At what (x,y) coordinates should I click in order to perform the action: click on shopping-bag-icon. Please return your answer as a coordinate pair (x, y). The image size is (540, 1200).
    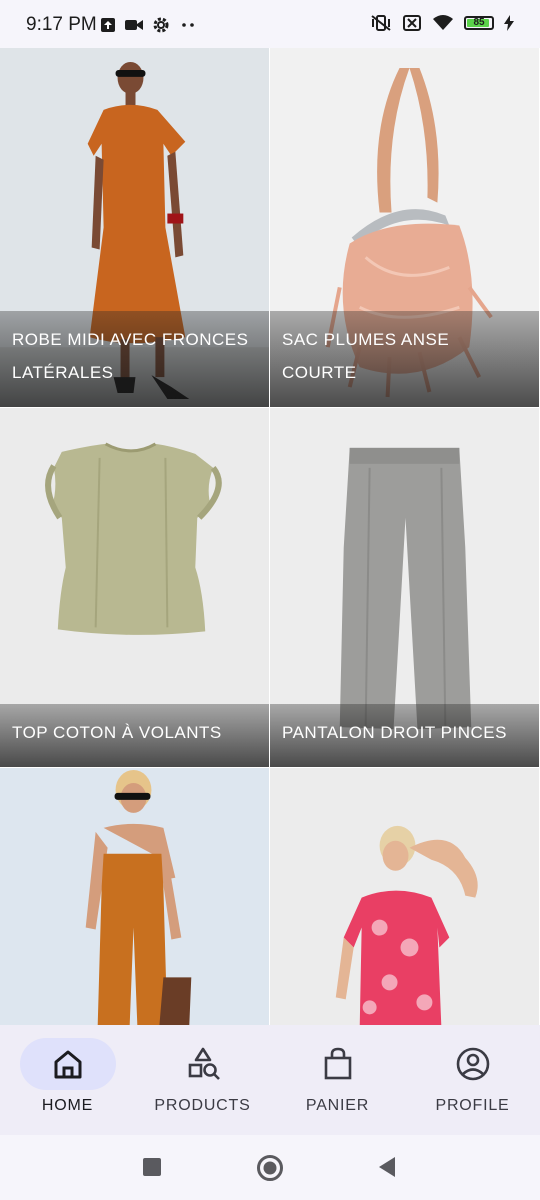
    Looking at the image, I should click on (337, 1063).